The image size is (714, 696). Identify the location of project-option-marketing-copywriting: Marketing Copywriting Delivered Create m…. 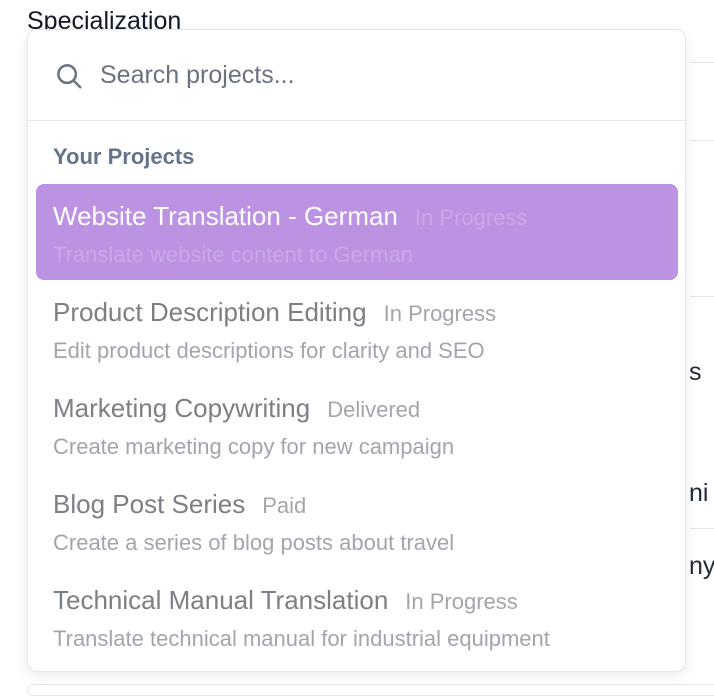
(357, 424).